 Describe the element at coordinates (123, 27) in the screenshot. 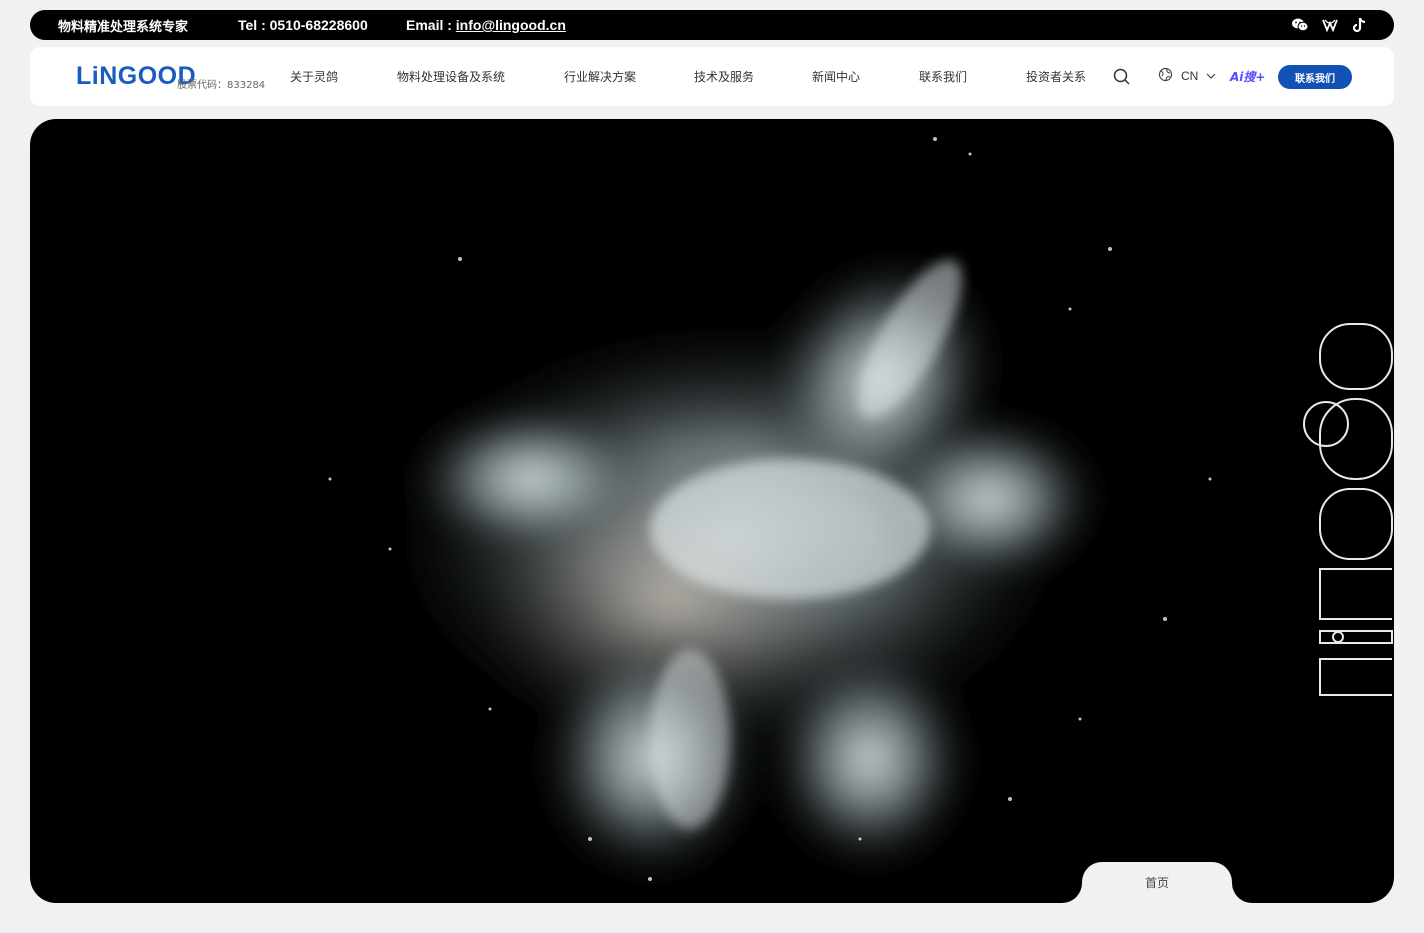

I see `slogan: 物料精准处理系统专家` at that location.